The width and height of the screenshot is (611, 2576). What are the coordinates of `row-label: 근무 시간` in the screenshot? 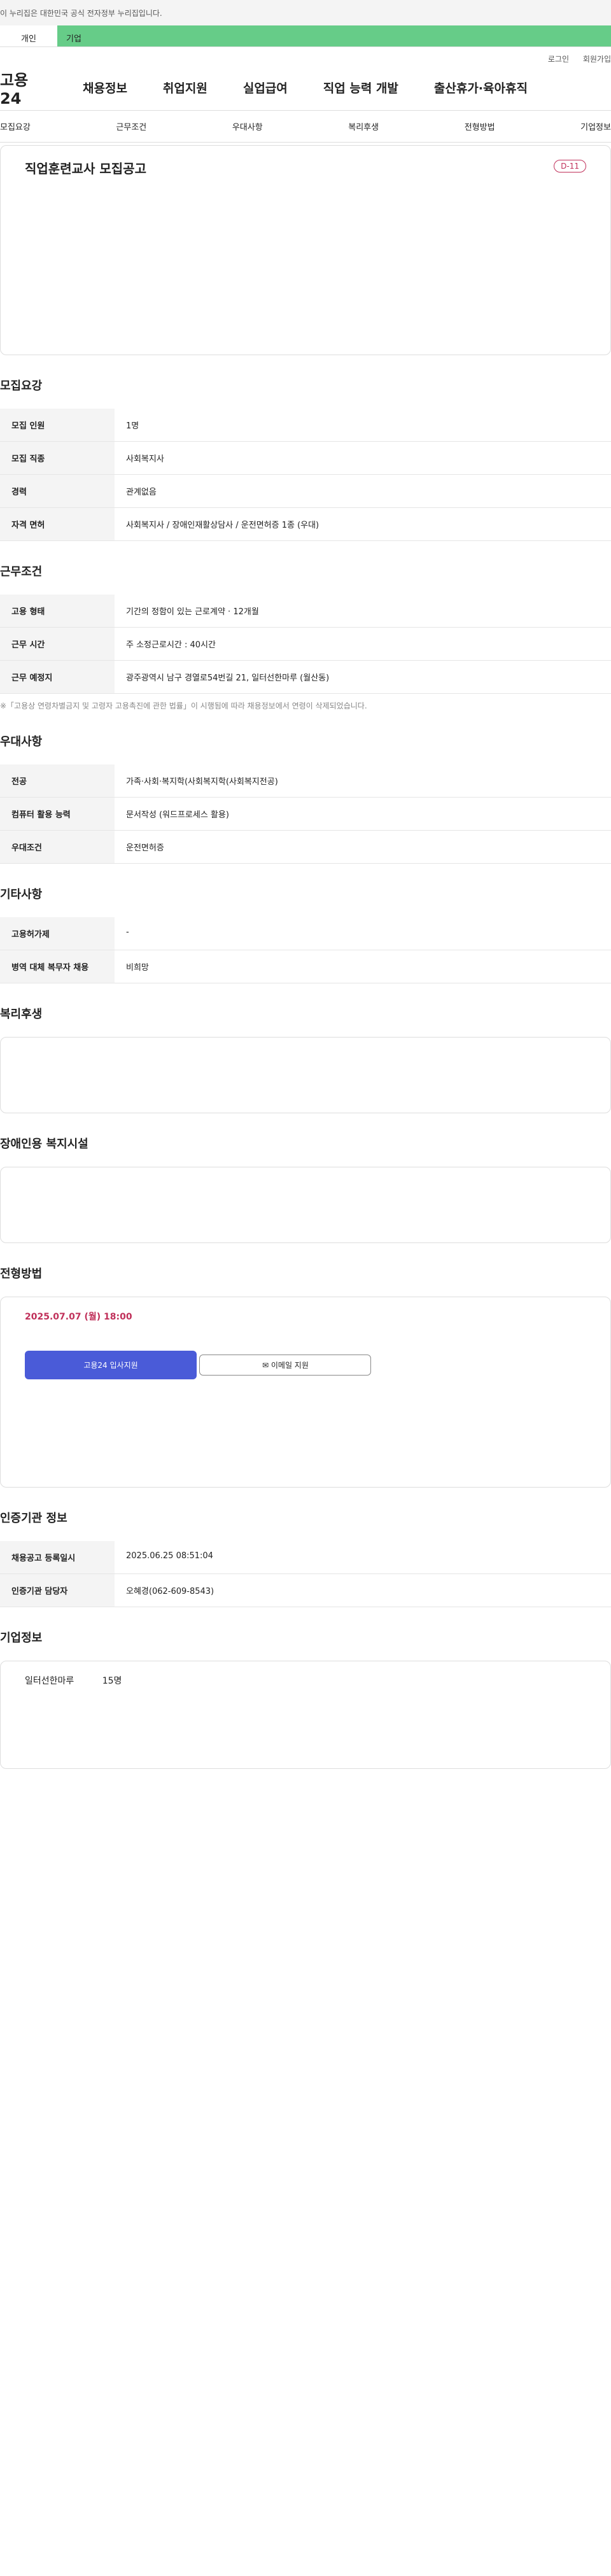 It's located at (57, 644).